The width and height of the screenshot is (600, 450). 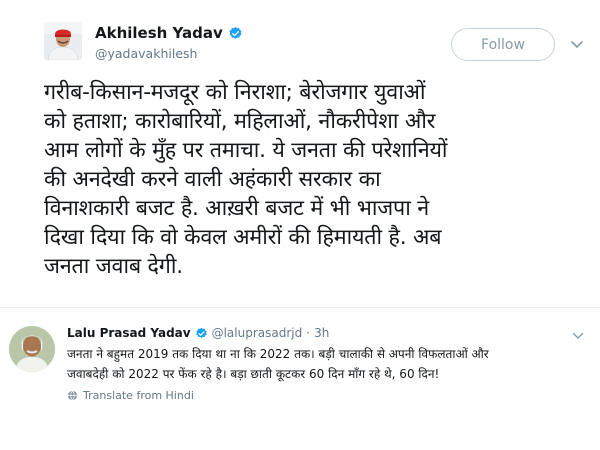 What do you see at coordinates (212, 179) in the screenshot?
I see `tweet-text-line: की अनदेखी करने वाली अहंकारी सरकार का` at bounding box center [212, 179].